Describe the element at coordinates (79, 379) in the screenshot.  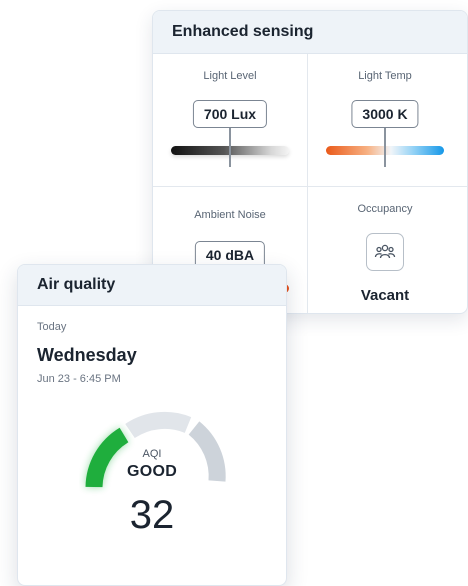
I see `date-time: Jun 23 - 6:45 PM` at that location.